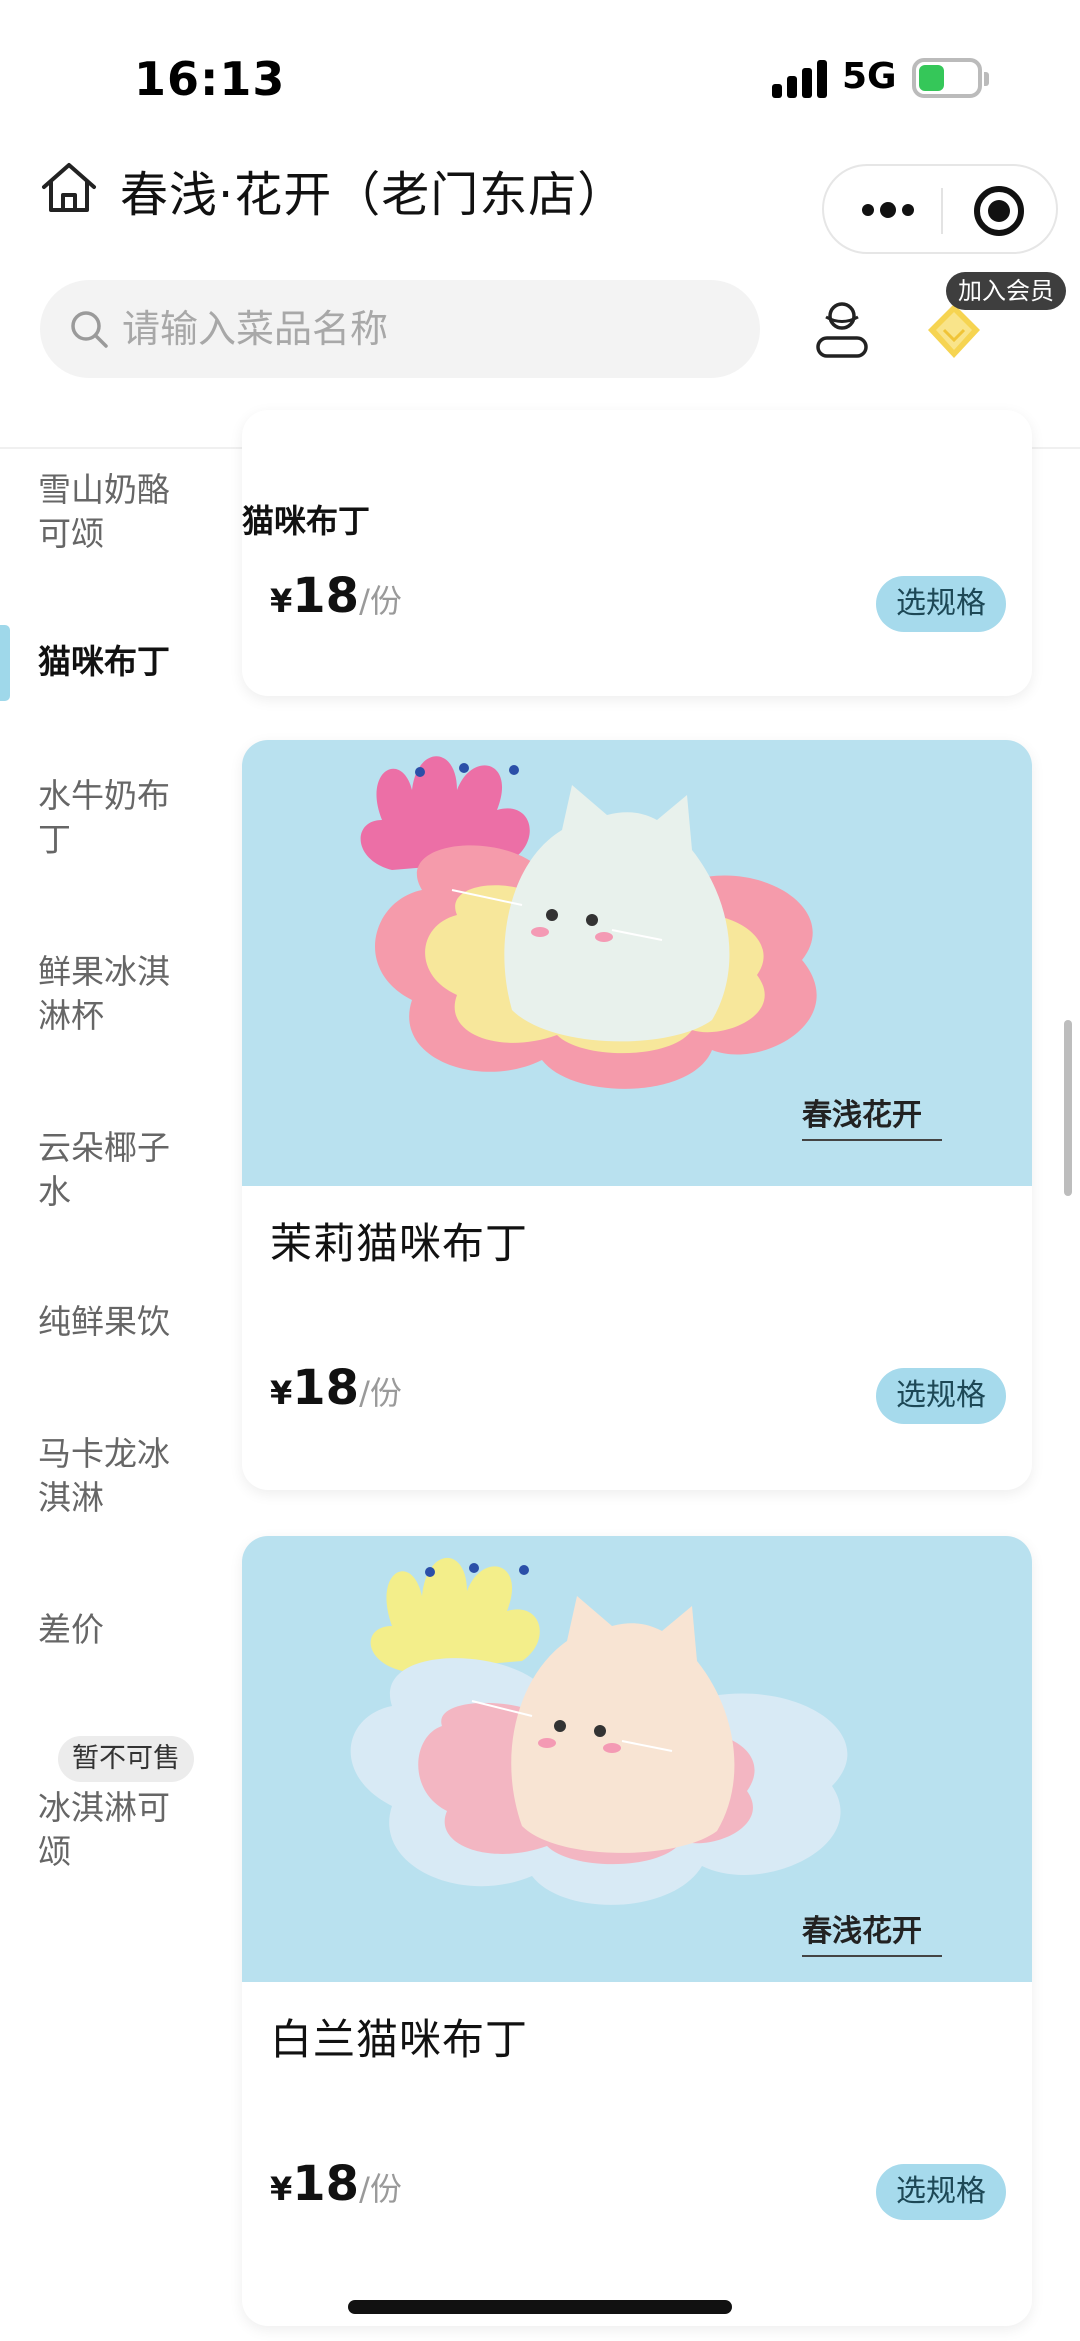 The width and height of the screenshot is (1080, 2341). Describe the element at coordinates (540, 2307) in the screenshot. I see `home-indicator` at that location.